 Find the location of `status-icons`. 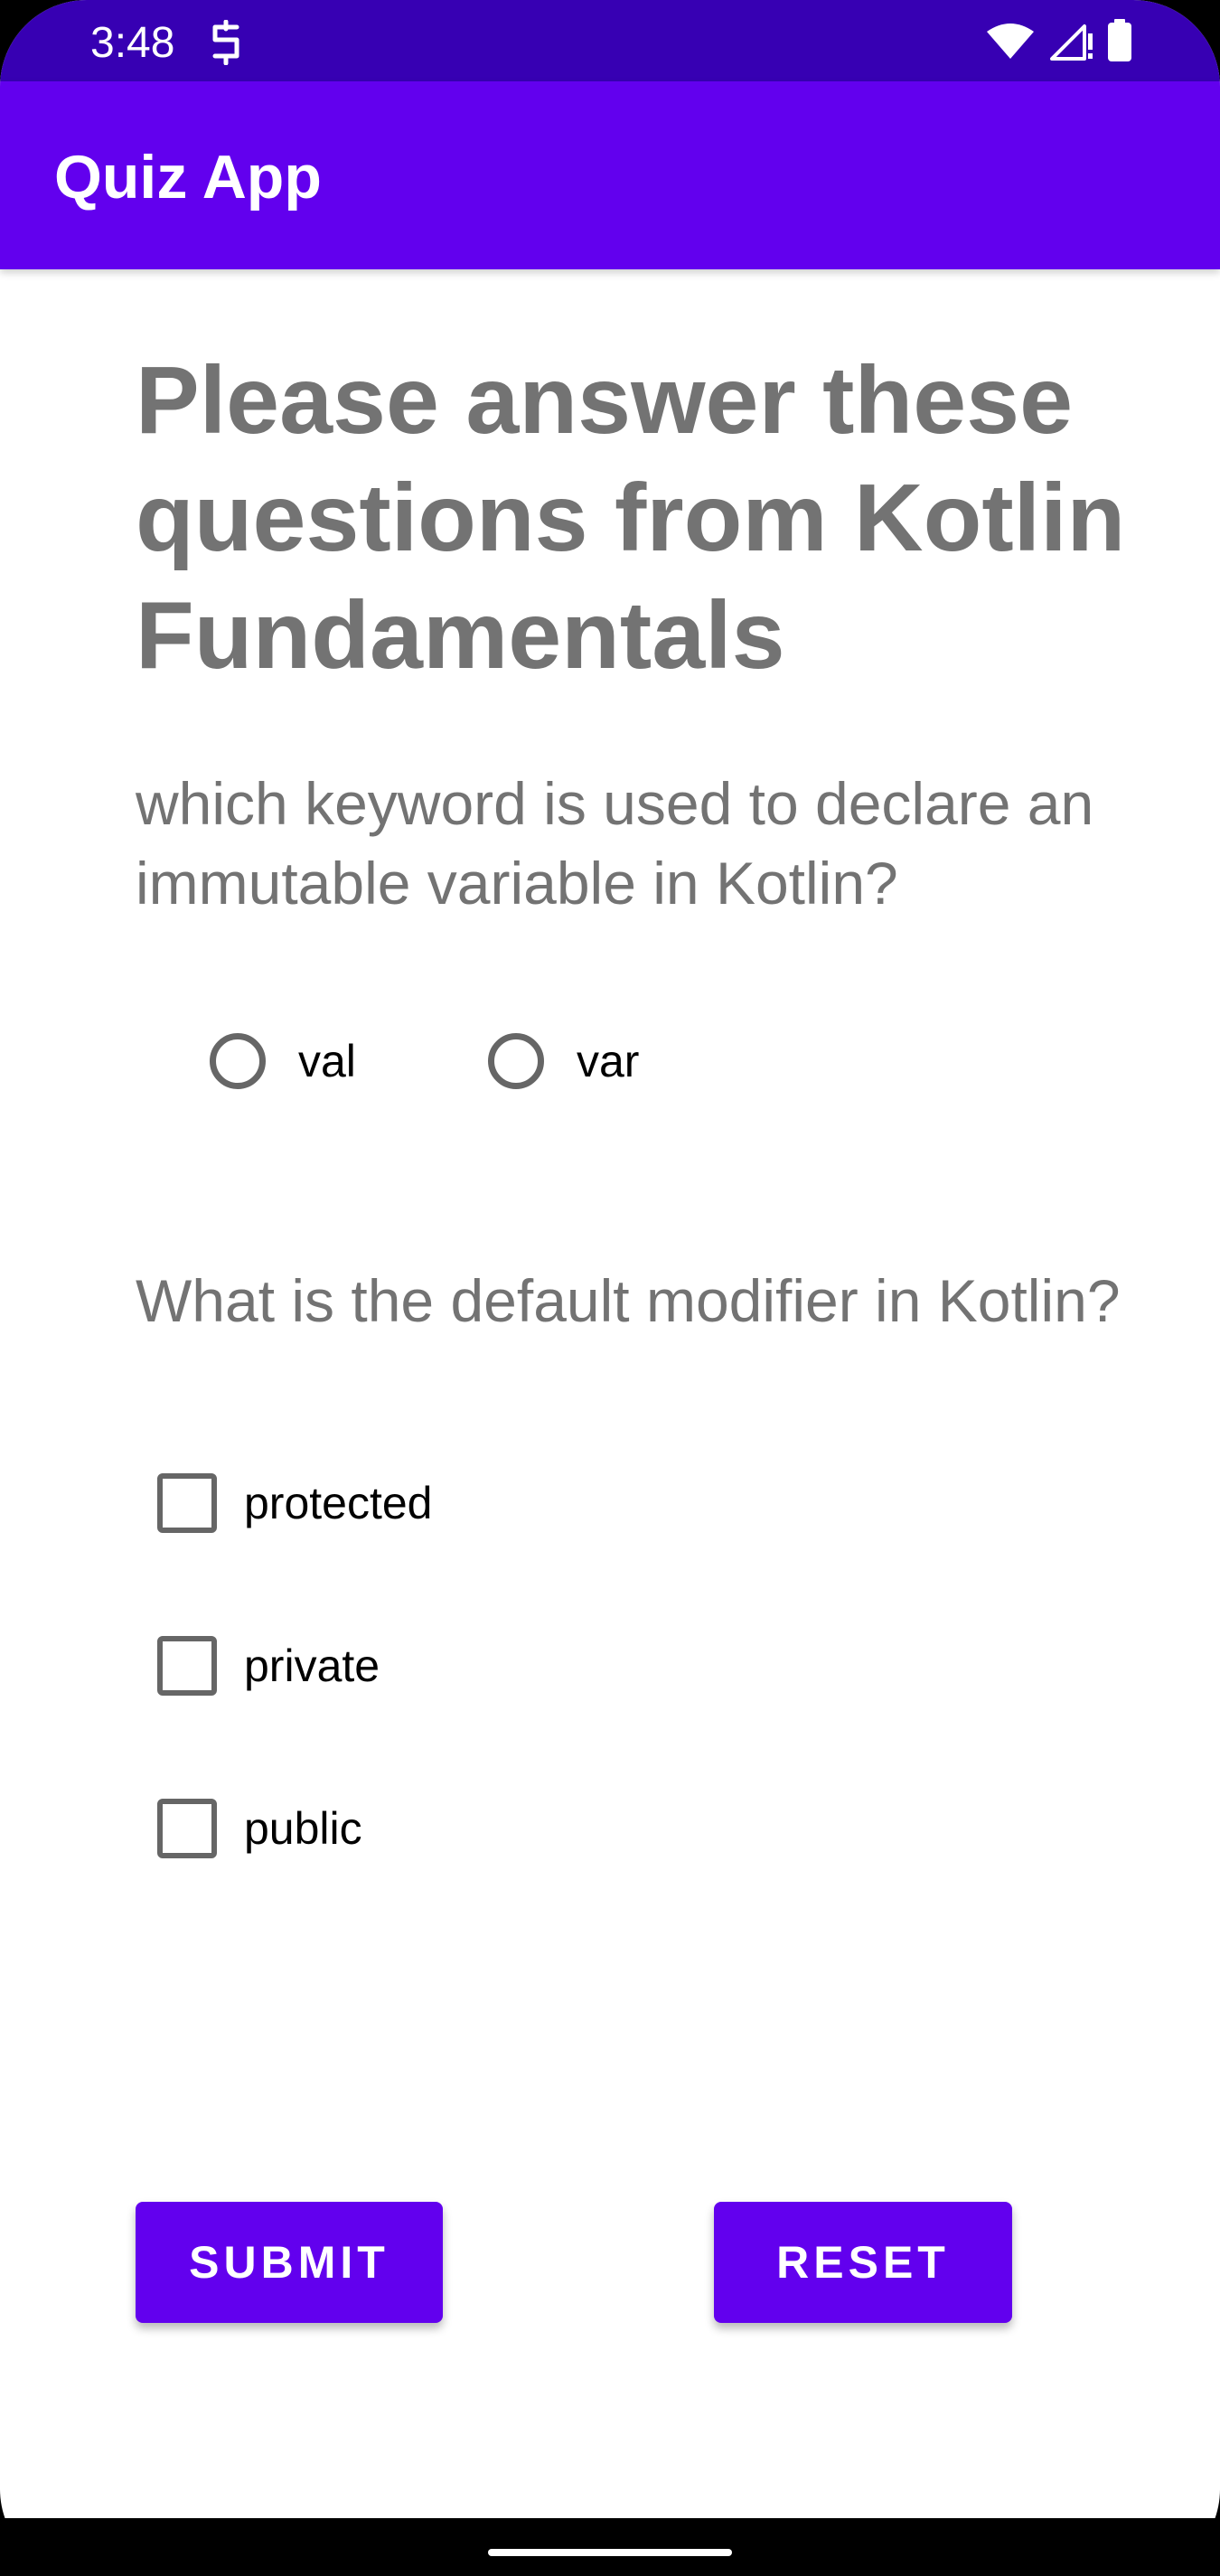

status-icons is located at coordinates (1059, 43).